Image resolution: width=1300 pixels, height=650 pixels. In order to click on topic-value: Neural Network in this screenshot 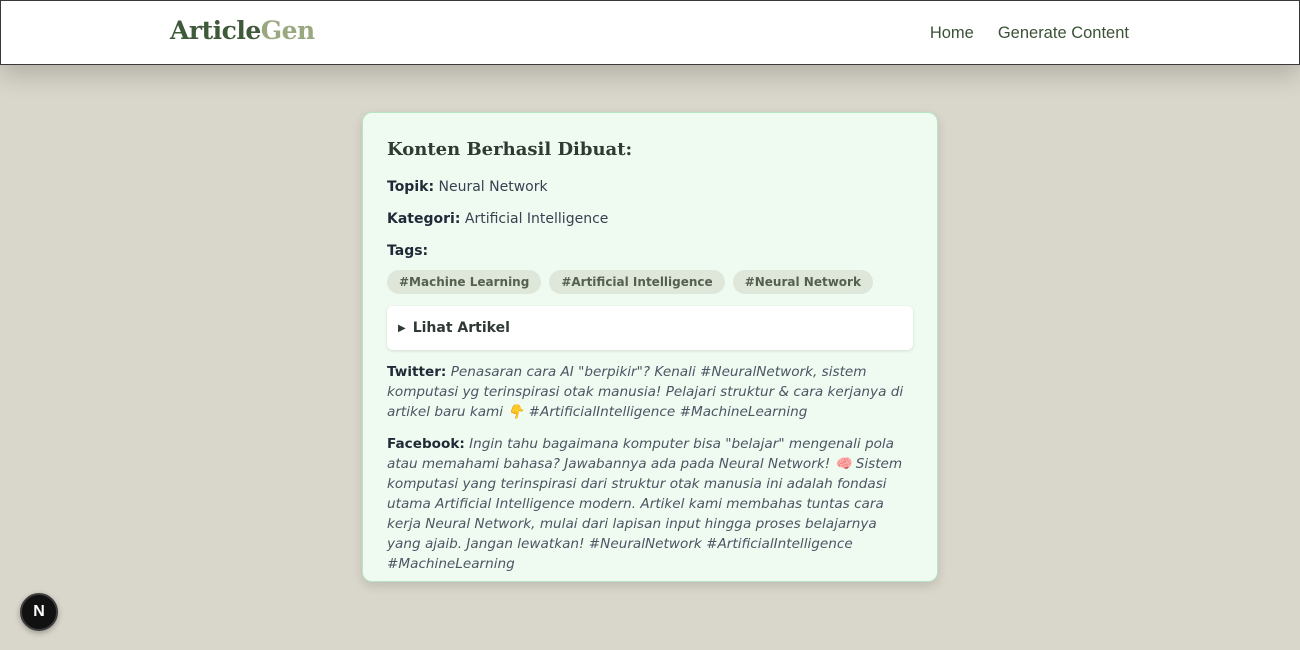, I will do `click(493, 187)`.